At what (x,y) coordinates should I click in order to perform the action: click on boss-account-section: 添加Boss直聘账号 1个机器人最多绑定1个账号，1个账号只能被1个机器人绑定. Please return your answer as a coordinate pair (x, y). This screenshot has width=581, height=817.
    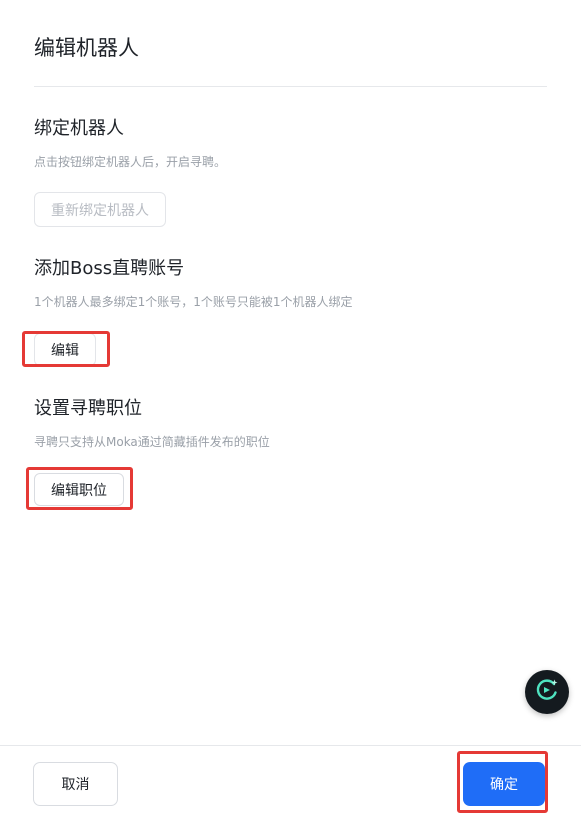
    Looking at the image, I should click on (193, 284).